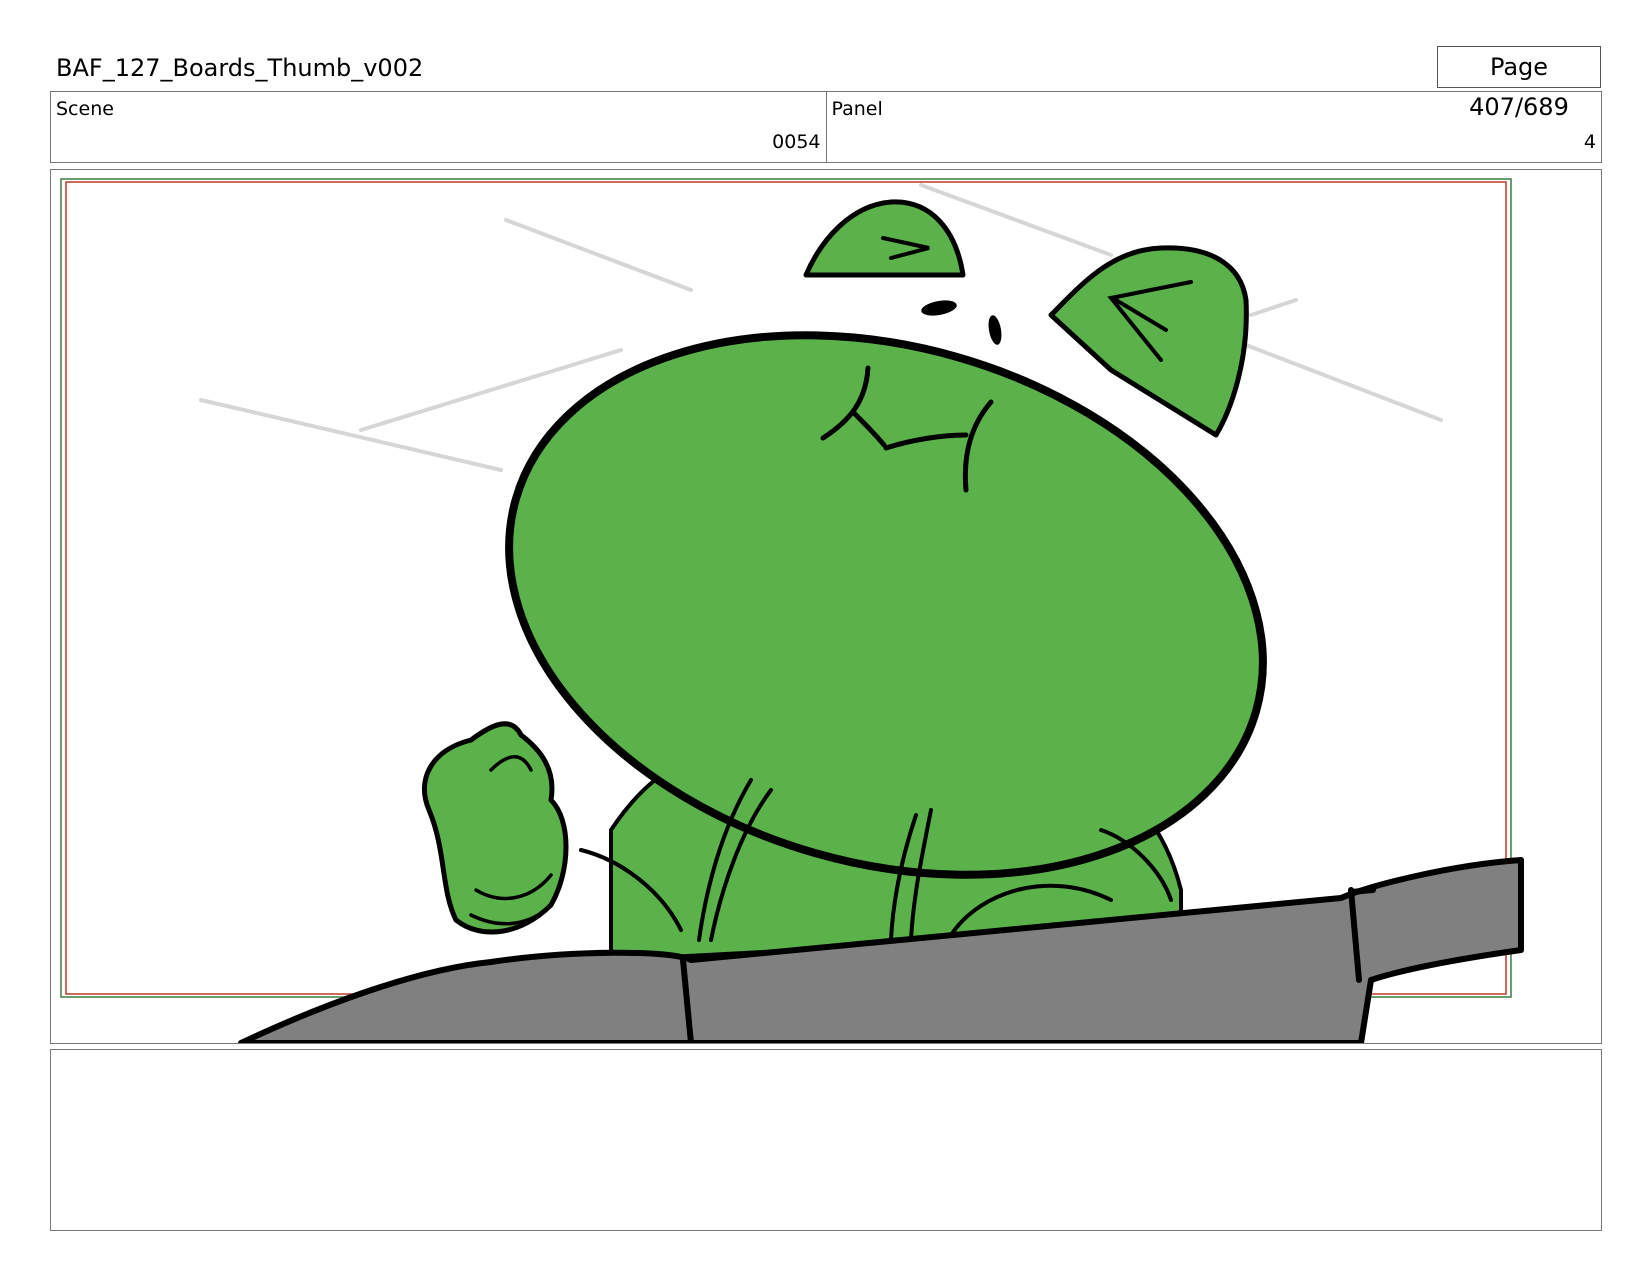  Describe the element at coordinates (826, 1140) in the screenshot. I see `notes-box` at that location.